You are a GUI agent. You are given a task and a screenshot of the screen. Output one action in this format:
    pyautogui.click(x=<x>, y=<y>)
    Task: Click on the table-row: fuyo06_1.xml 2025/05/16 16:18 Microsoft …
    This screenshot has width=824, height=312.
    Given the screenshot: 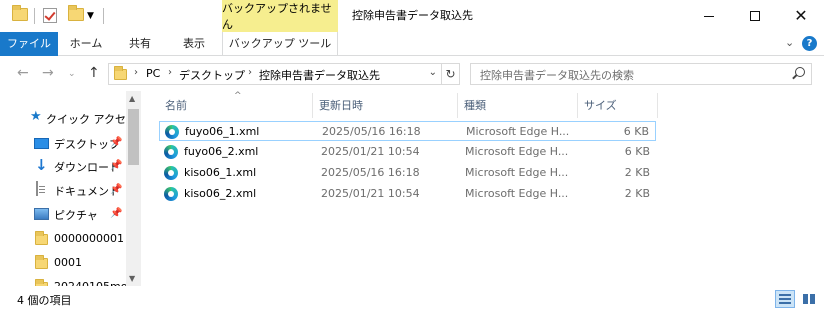 What is the action you would take?
    pyautogui.click(x=407, y=131)
    